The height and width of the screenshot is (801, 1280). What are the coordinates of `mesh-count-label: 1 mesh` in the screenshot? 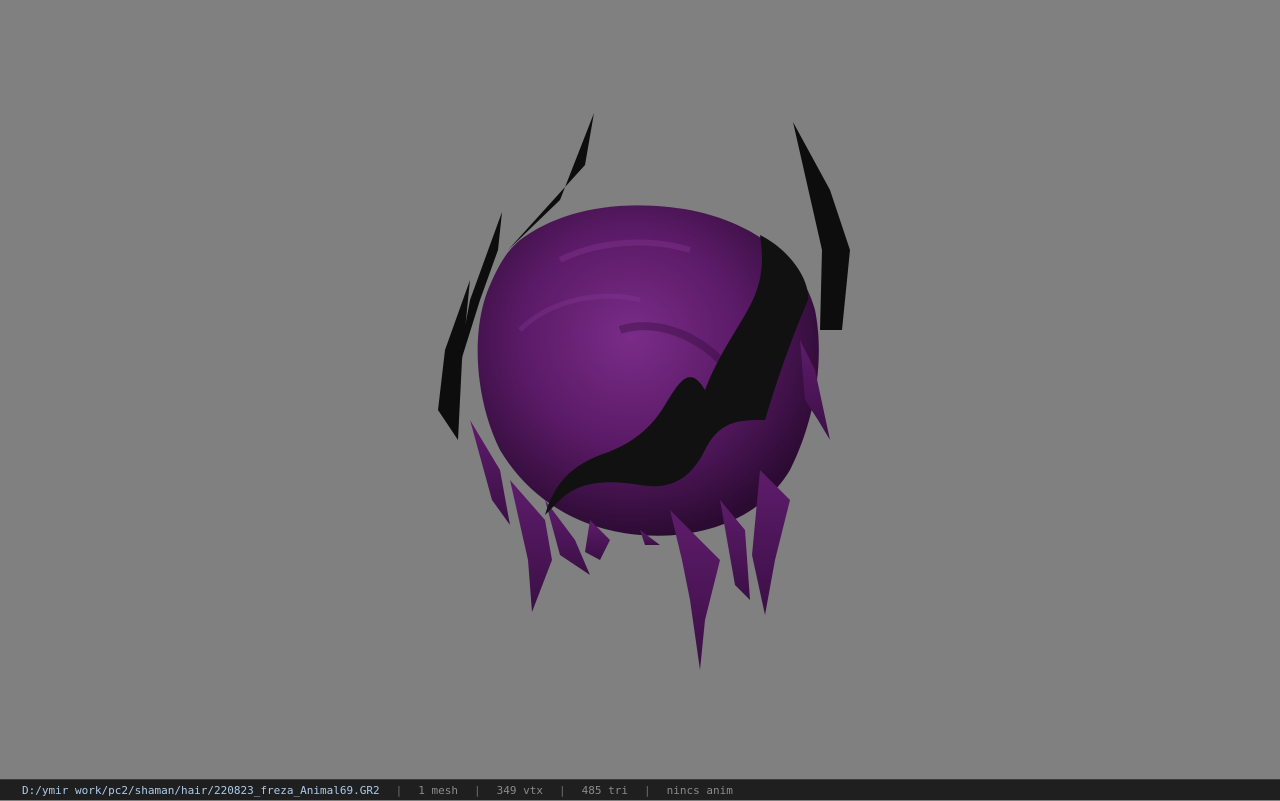 It's located at (438, 790).